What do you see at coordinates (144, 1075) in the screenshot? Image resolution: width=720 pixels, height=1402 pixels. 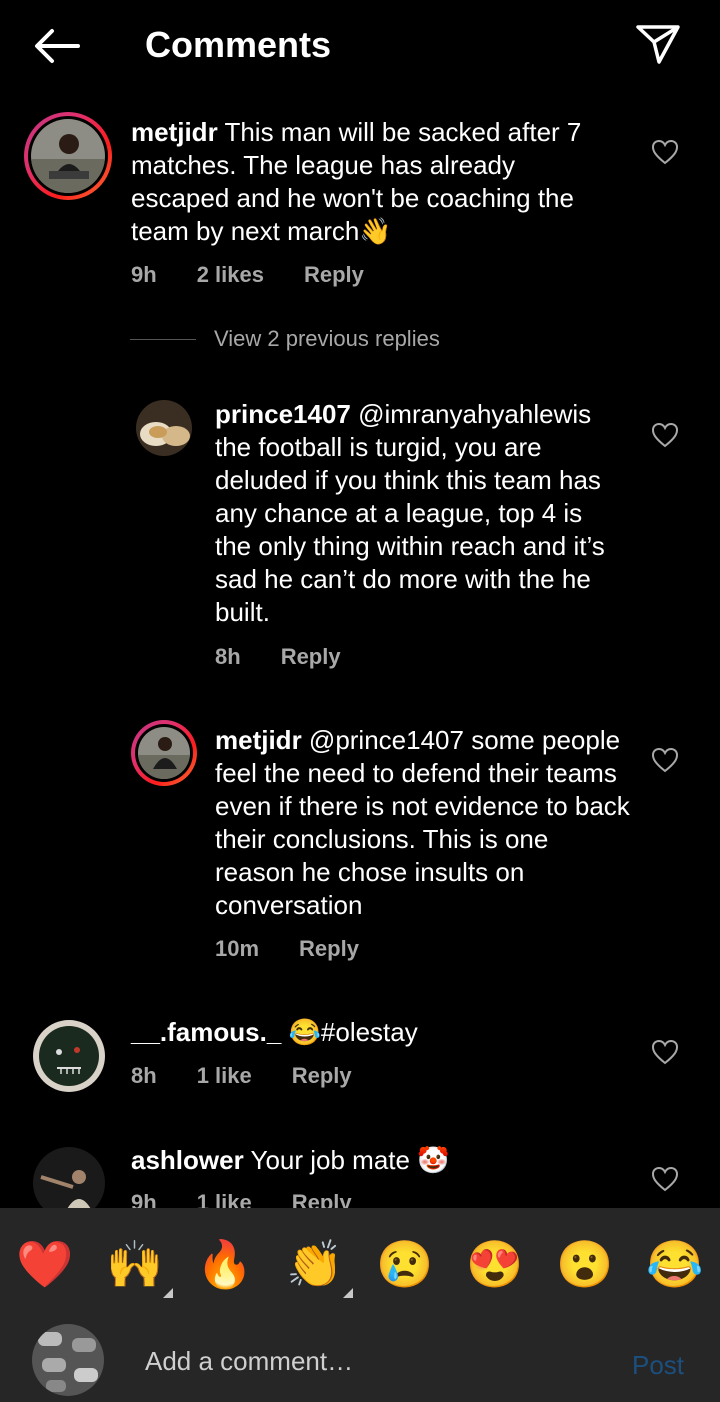 I see `comment-time: 8h` at bounding box center [144, 1075].